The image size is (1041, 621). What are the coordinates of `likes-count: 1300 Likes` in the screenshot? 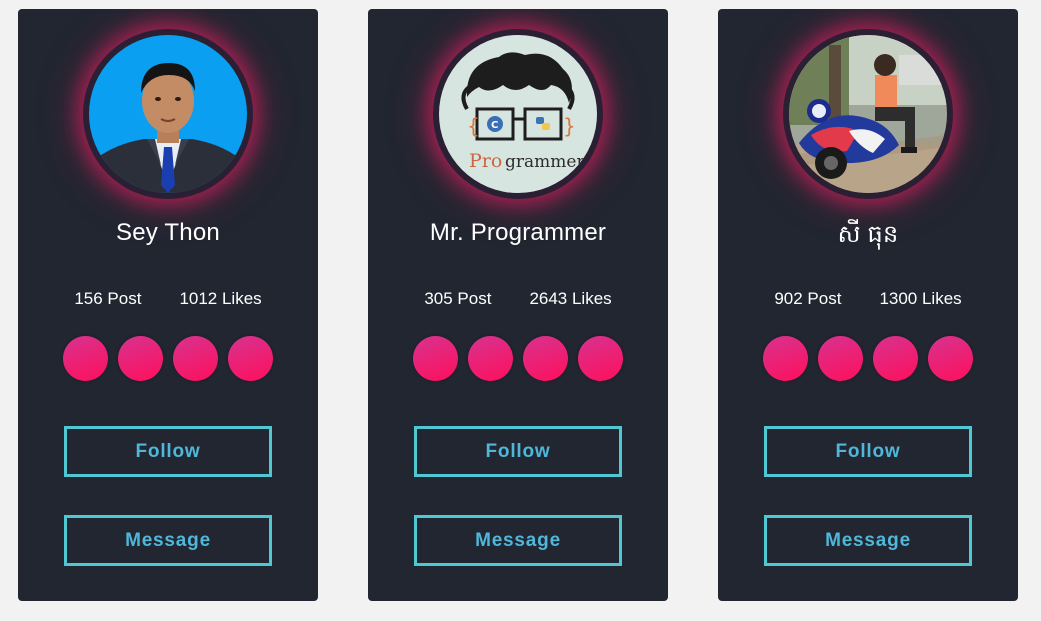 It's located at (920, 298).